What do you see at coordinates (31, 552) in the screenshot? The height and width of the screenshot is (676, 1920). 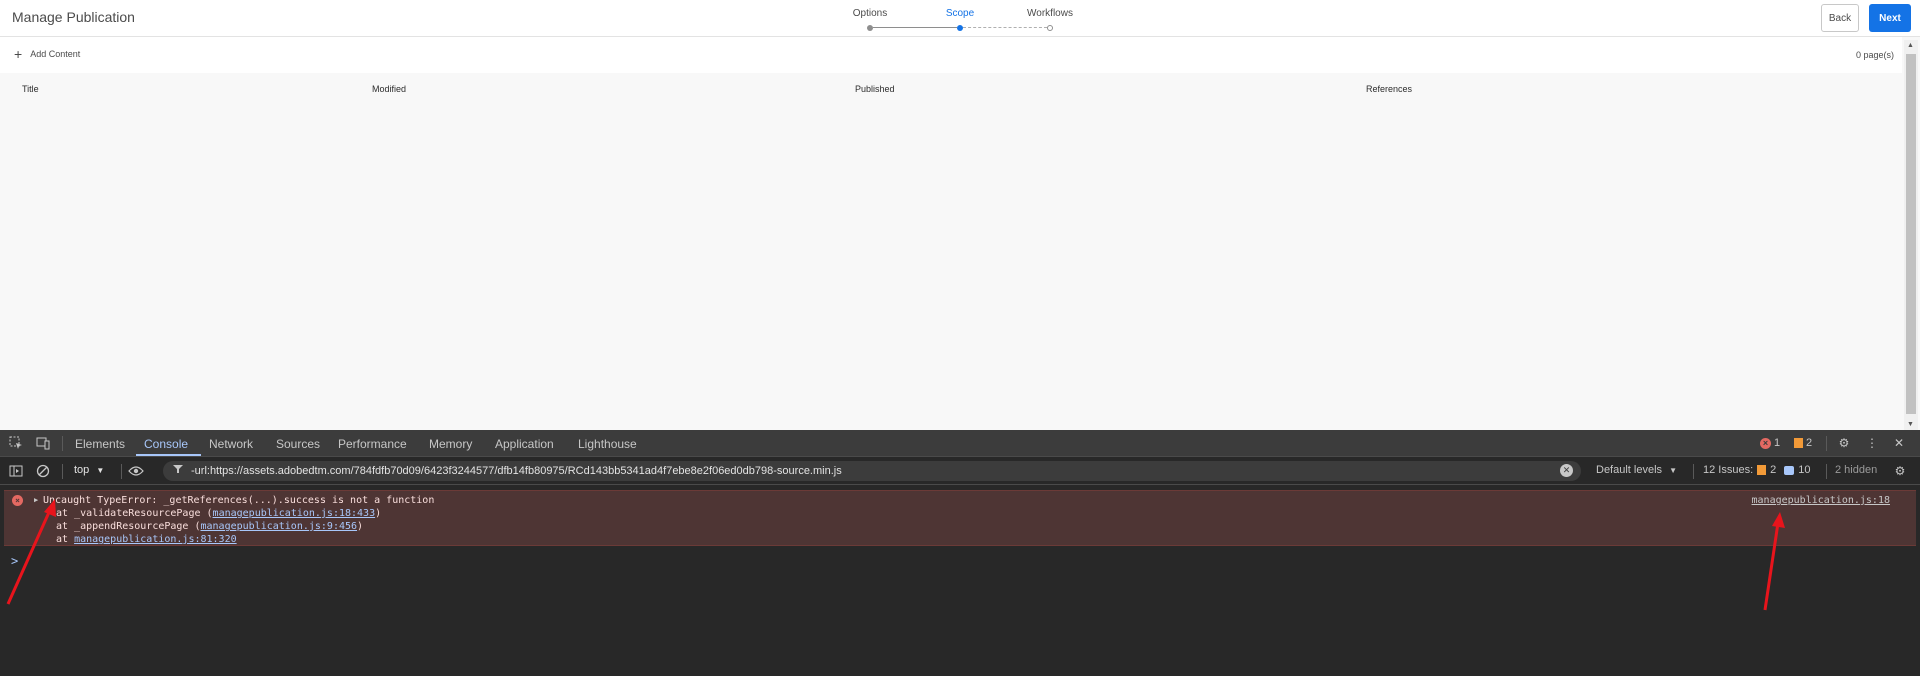 I see `annotation-arrow-left` at bounding box center [31, 552].